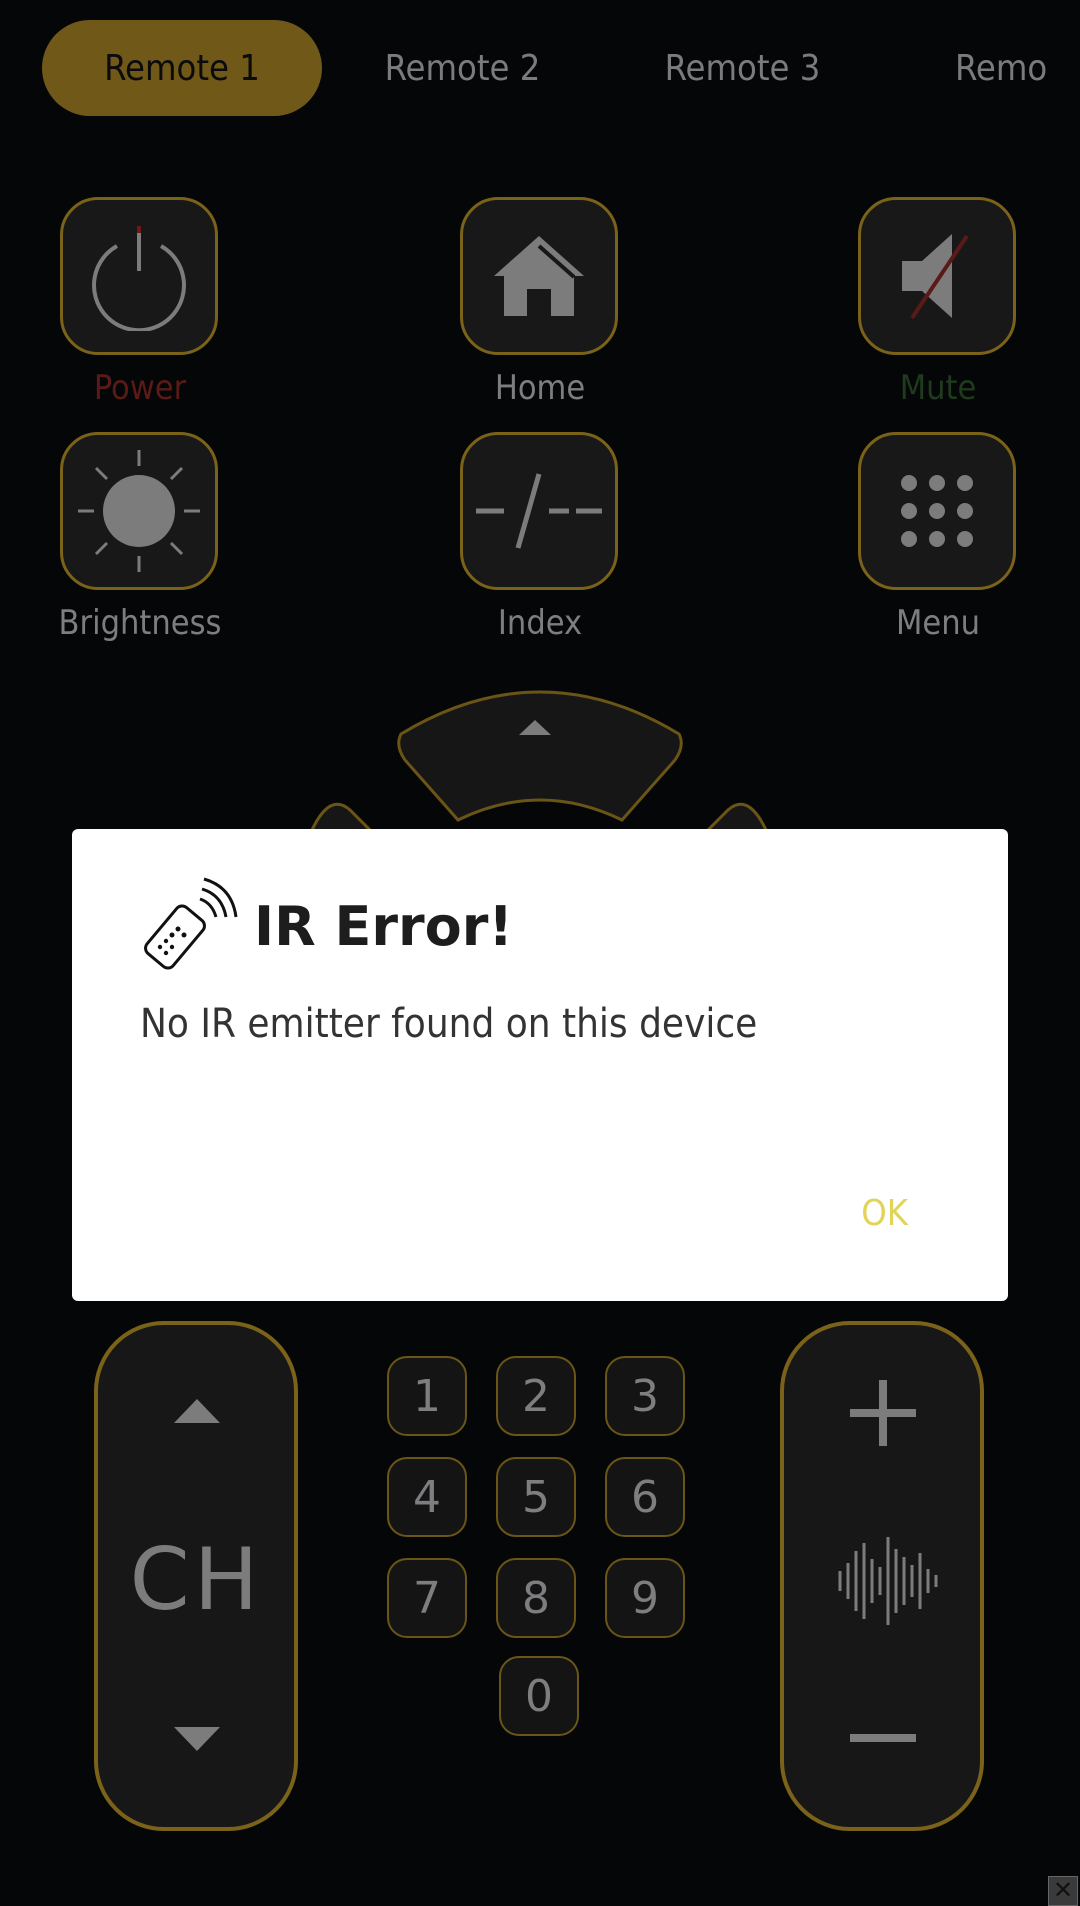  Describe the element at coordinates (645, 1497) in the screenshot. I see `key-6: 6` at that location.